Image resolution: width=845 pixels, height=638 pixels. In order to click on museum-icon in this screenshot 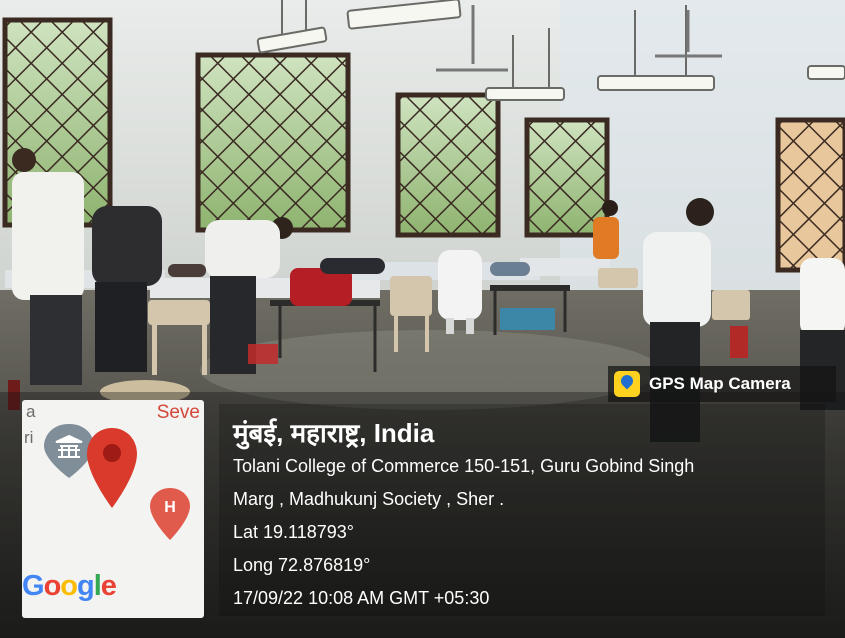, I will do `click(69, 451)`.